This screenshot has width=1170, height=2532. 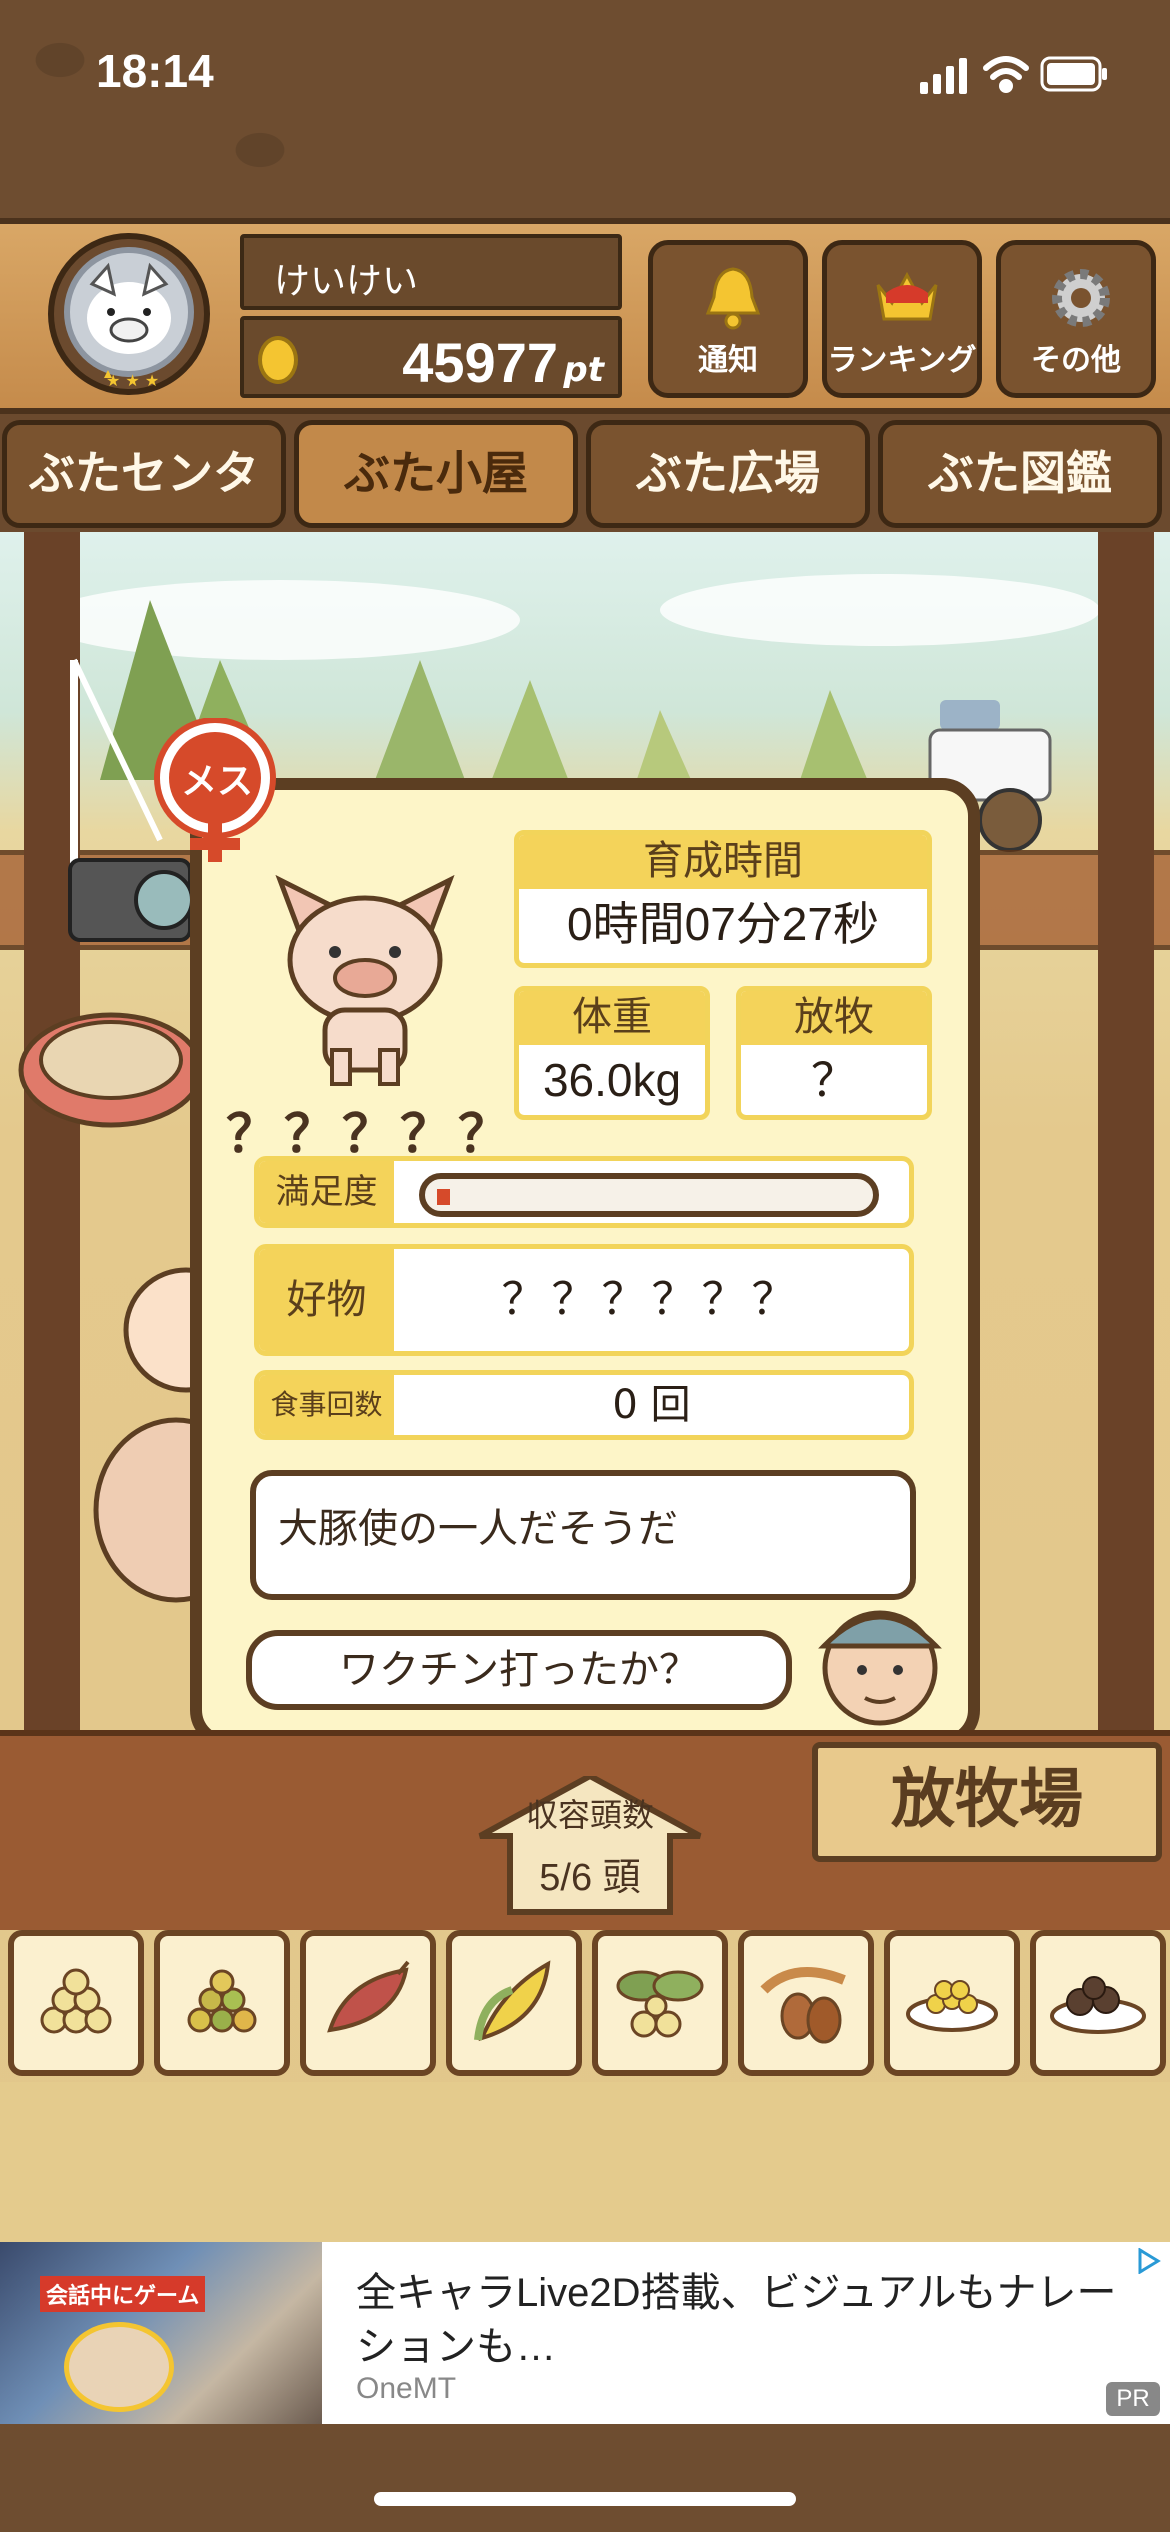 I want to click on right-post, so click(x=1126, y=1142).